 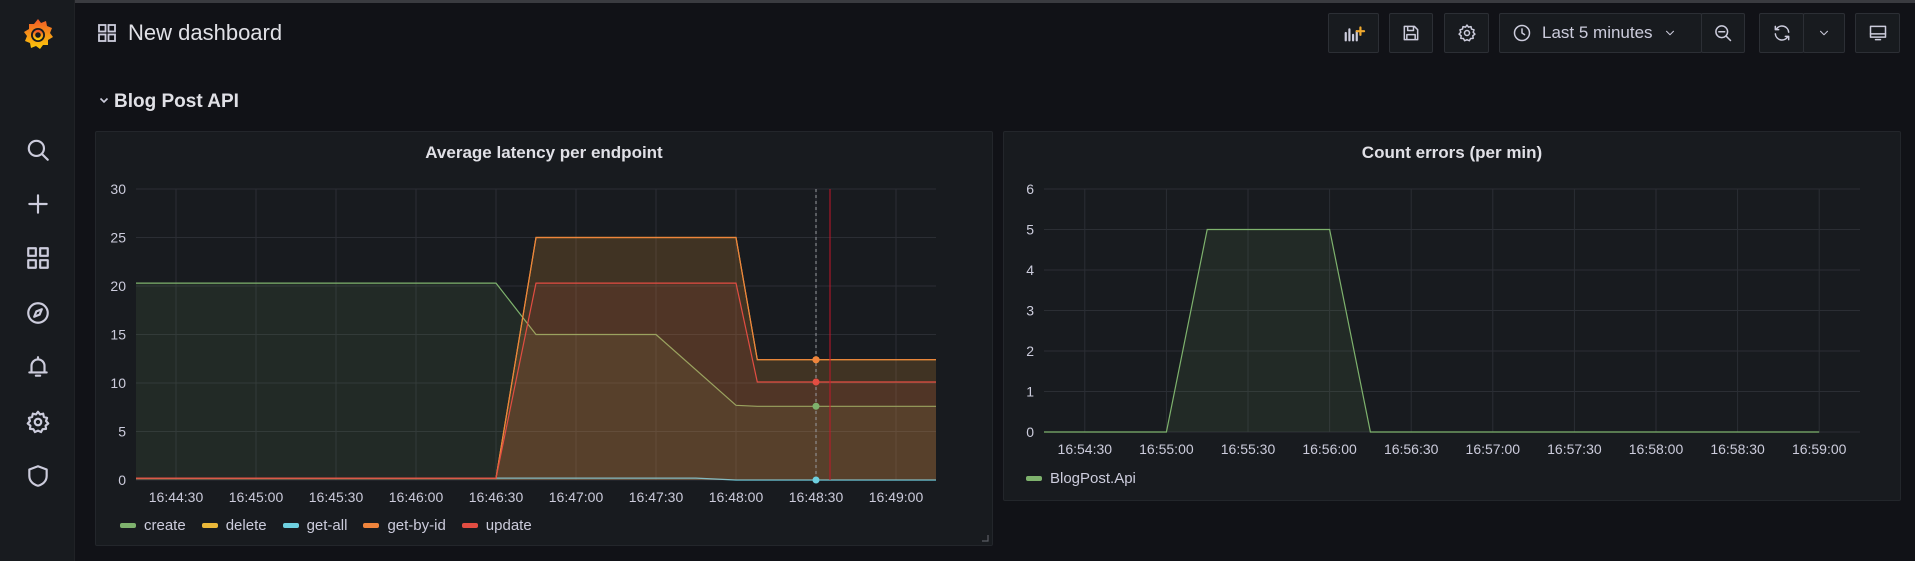 I want to click on grafana-logo-icon, so click(x=38, y=34).